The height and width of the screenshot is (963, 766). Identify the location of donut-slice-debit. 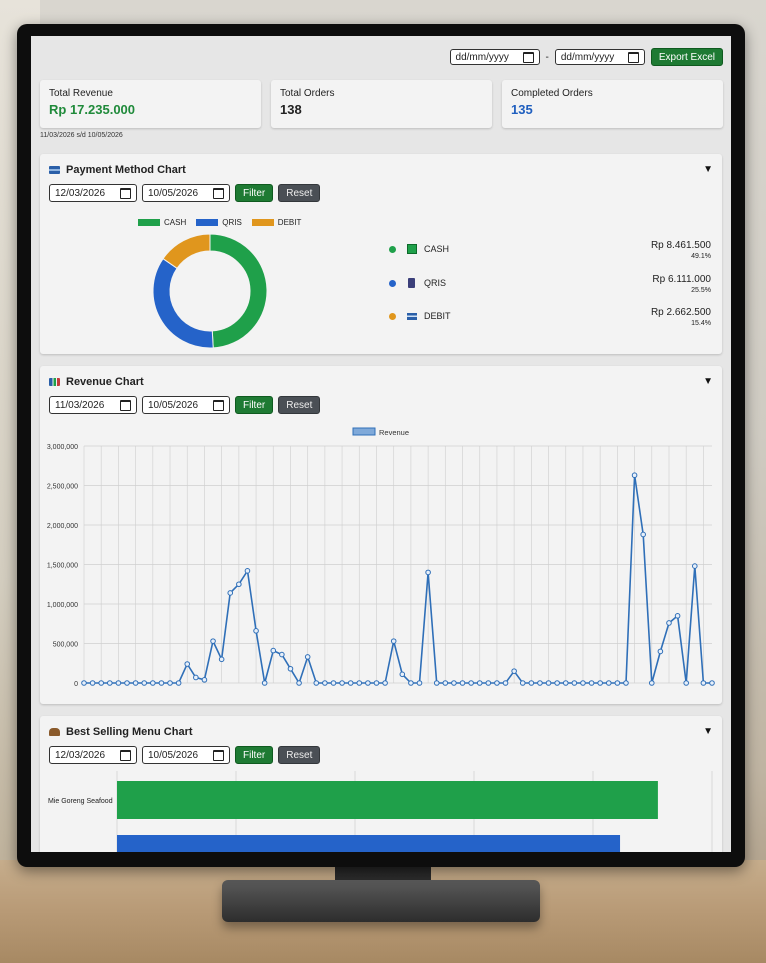
(186, 251).